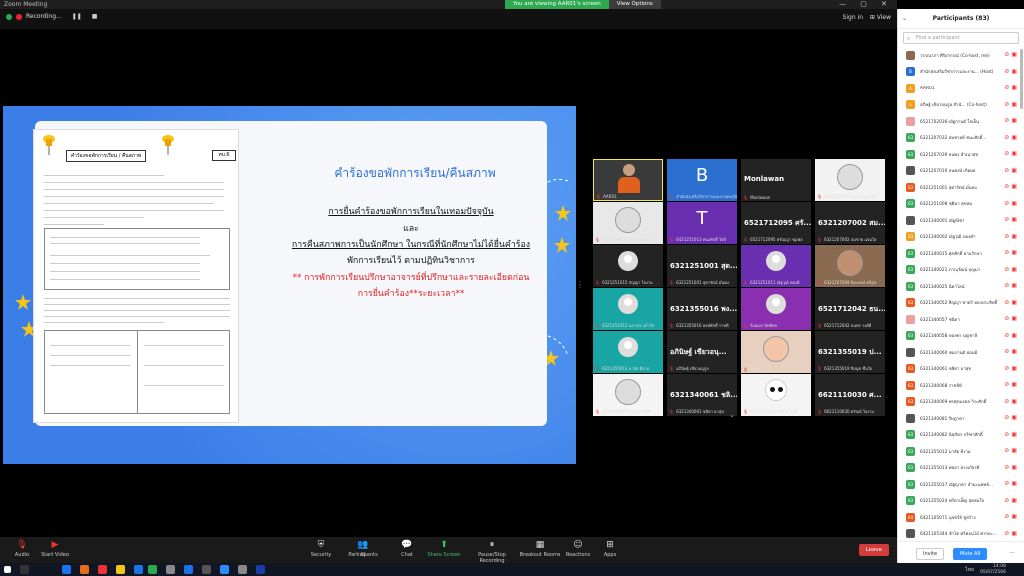 The image size is (1024, 576). What do you see at coordinates (66, 569) in the screenshot?
I see `edge-icon` at bounding box center [66, 569].